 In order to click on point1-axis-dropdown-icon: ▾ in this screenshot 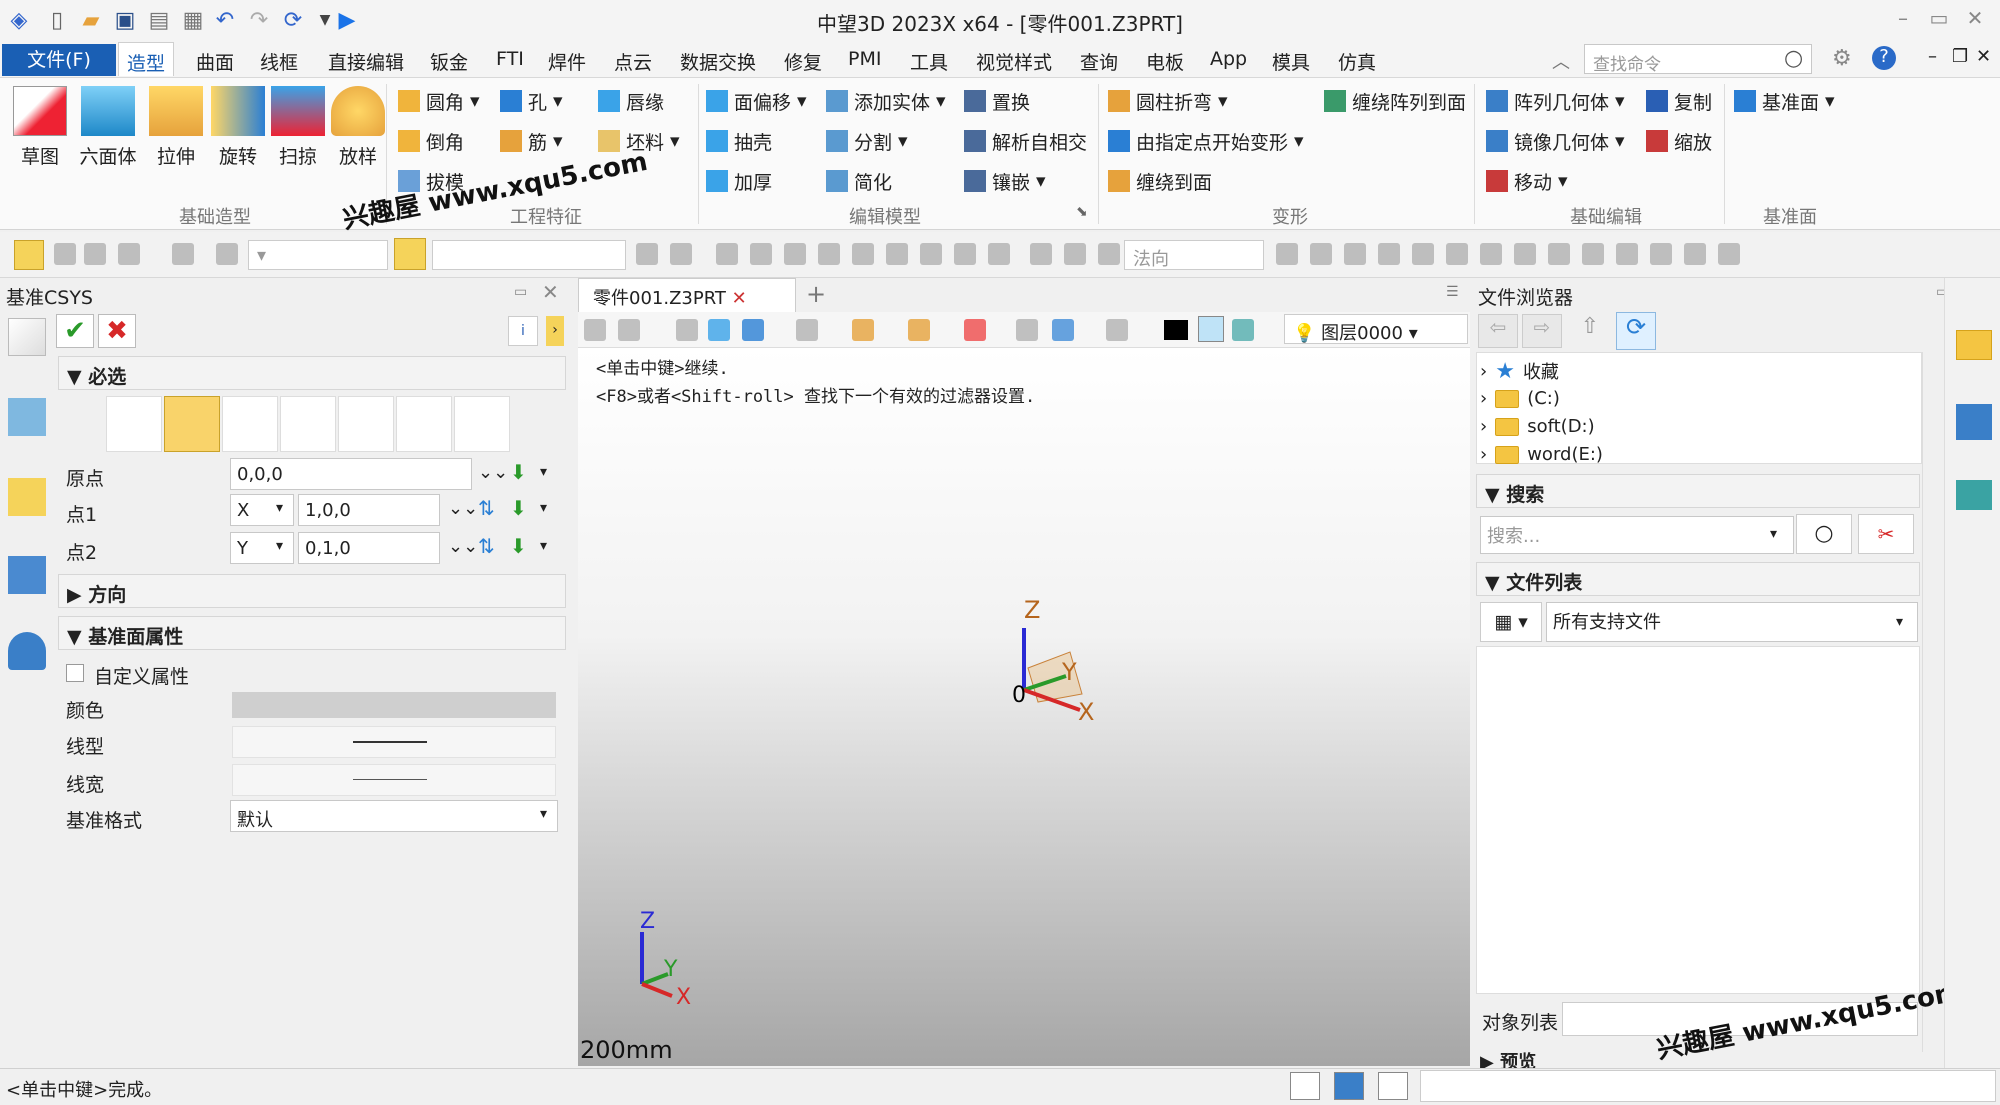, I will do `click(279, 508)`.